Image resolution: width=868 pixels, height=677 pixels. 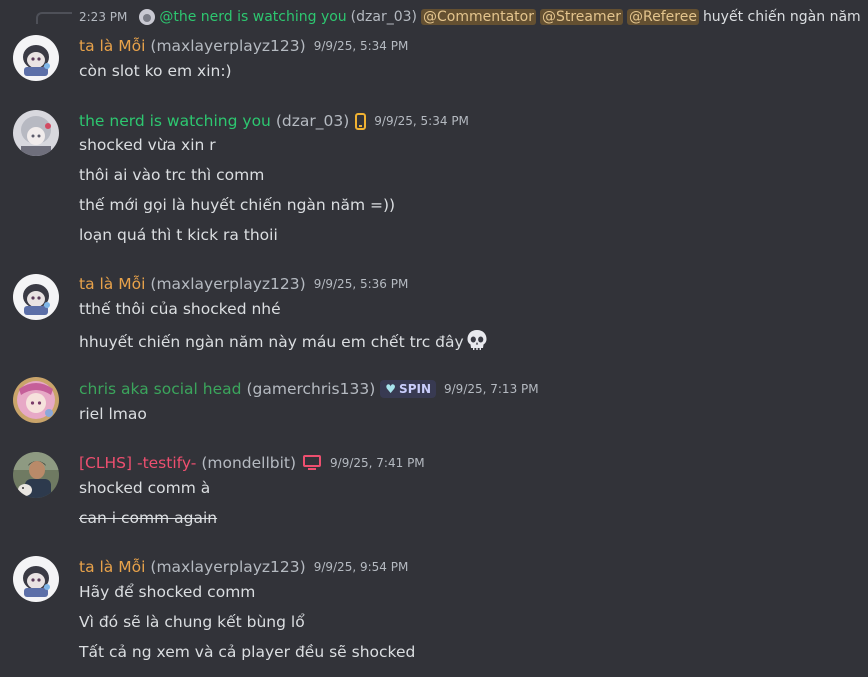 What do you see at coordinates (148, 518) in the screenshot?
I see `message-text-strikethrough: can i comm again` at bounding box center [148, 518].